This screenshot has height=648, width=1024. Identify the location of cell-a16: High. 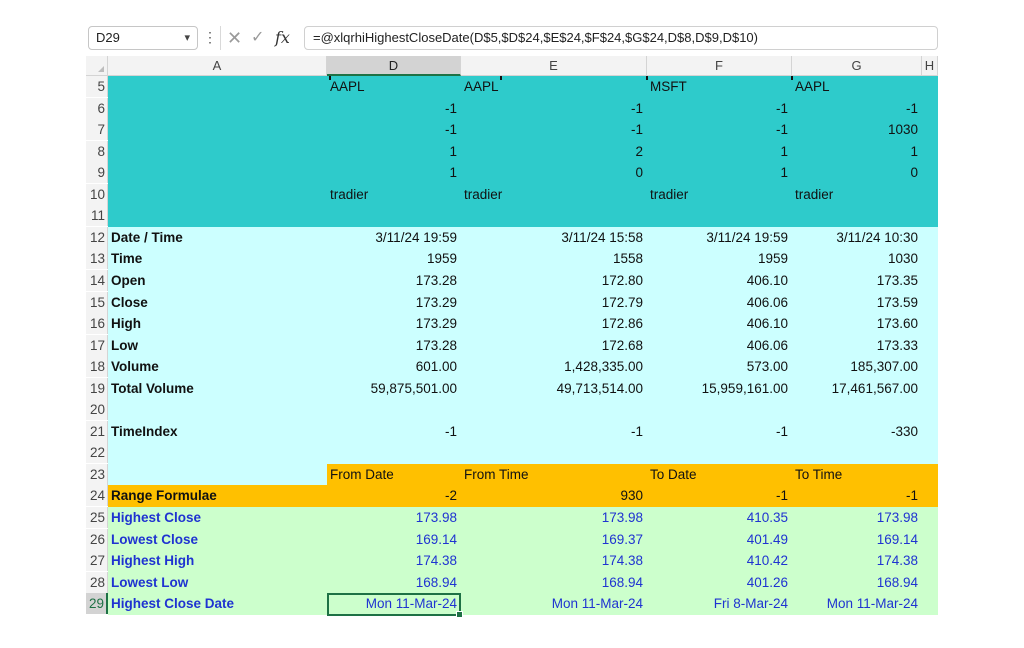
(217, 324).